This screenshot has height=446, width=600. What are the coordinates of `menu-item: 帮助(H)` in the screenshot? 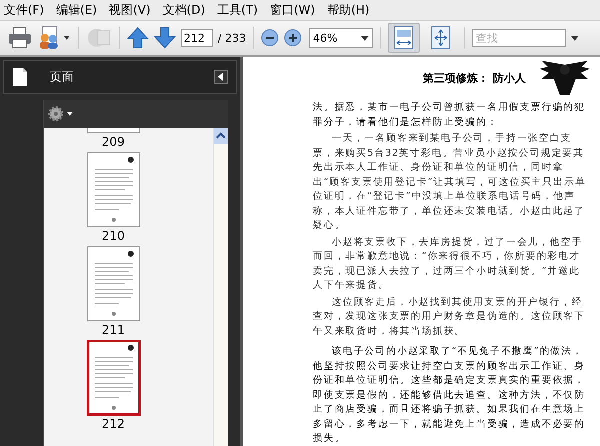 It's located at (348, 10).